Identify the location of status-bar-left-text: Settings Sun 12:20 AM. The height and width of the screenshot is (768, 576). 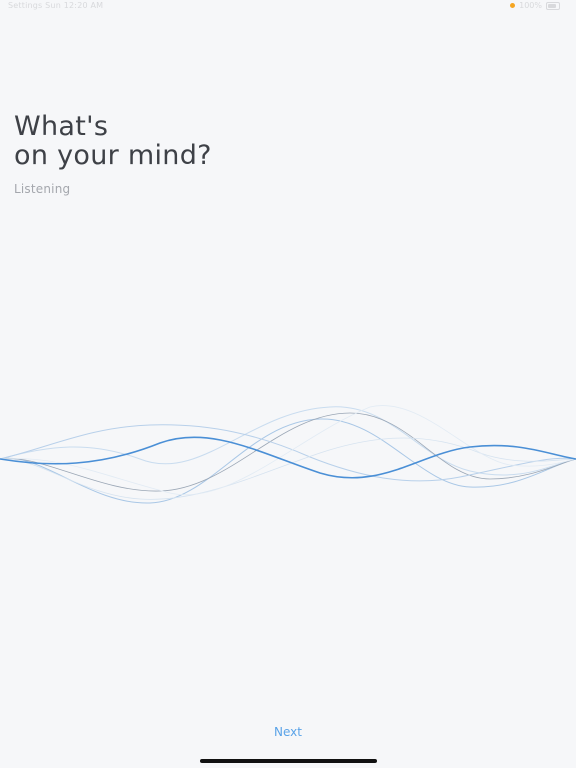
(56, 5).